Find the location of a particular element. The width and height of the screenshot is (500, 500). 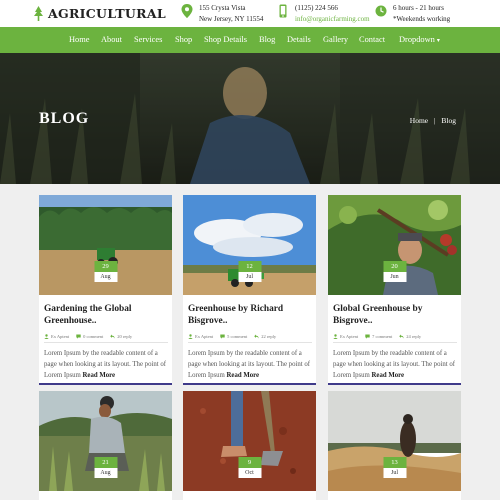

breadcrumb-home: Home is located at coordinates (419, 120).